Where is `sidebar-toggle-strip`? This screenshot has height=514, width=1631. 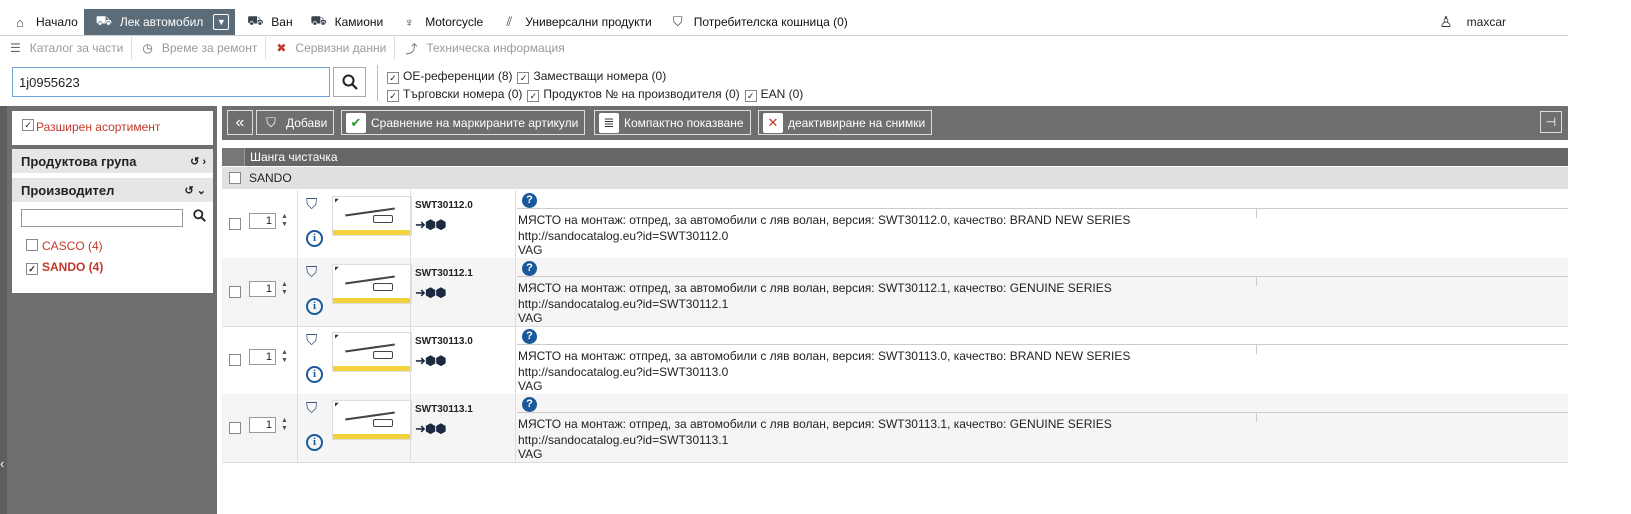
sidebar-toggle-strip is located at coordinates (3, 310).